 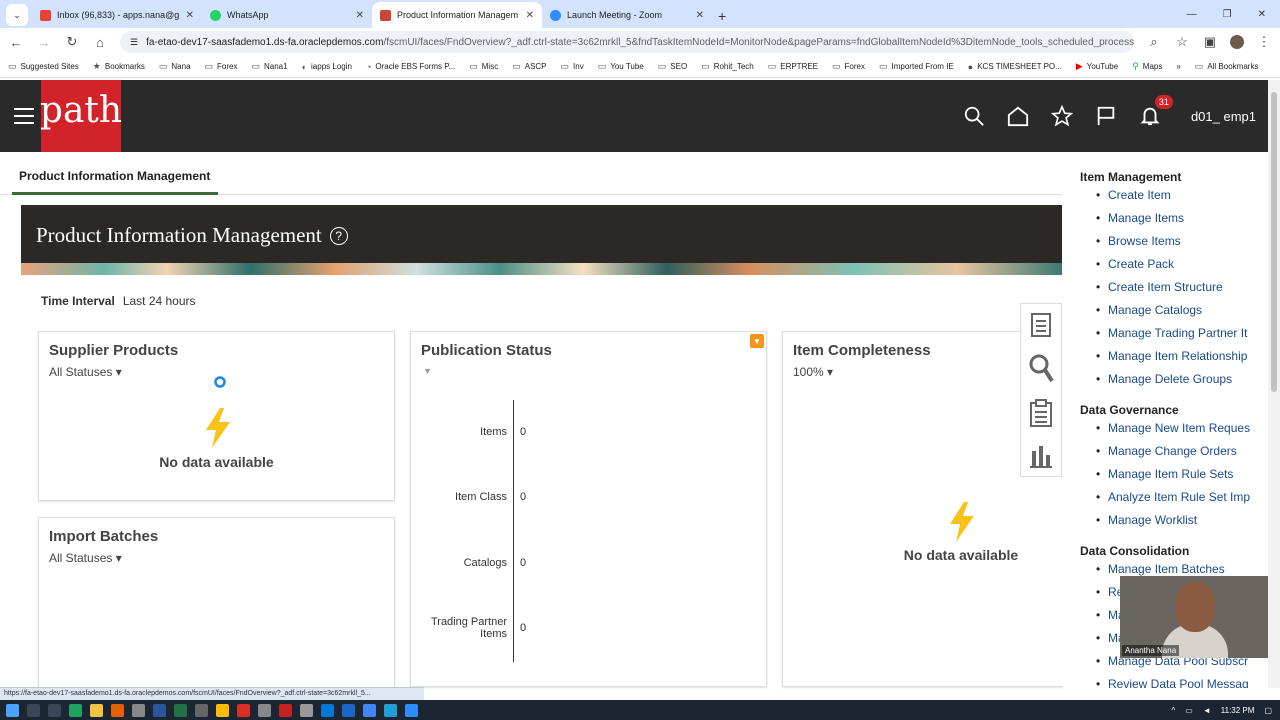 I want to click on windows-start-icon, so click(x=12, y=710).